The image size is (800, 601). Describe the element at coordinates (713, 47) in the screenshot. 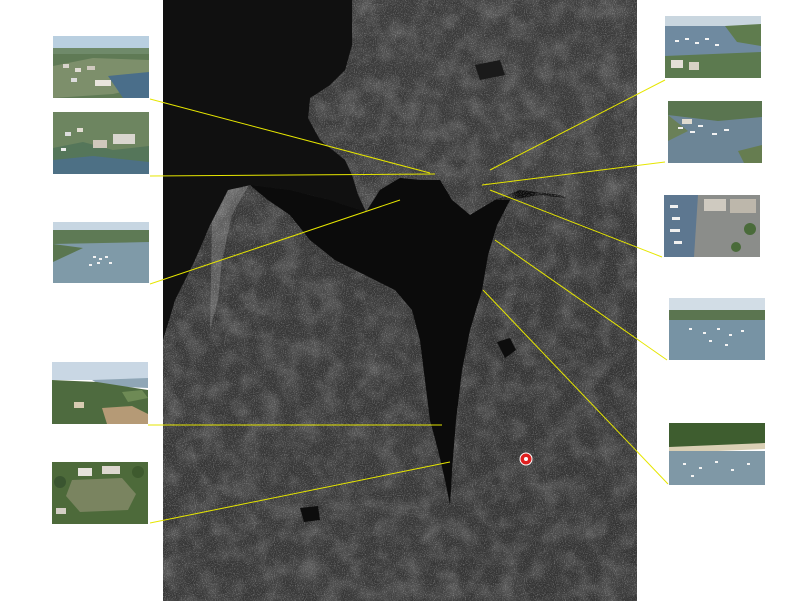

I see `aerial-photo-marina-docks` at that location.